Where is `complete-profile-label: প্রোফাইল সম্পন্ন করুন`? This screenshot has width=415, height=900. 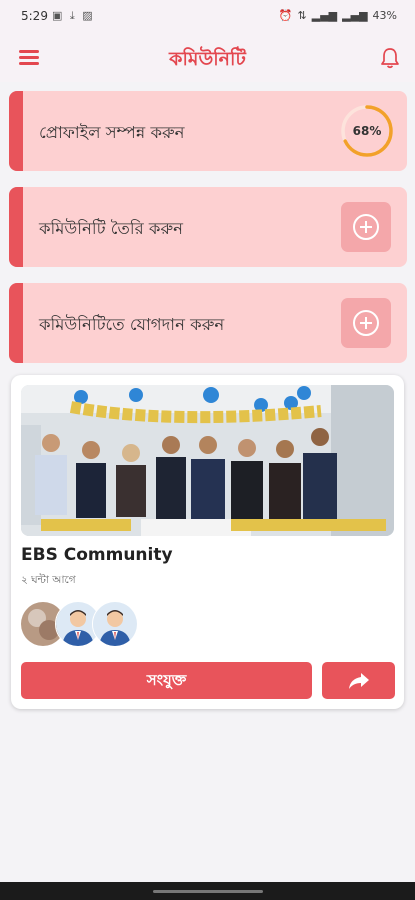
complete-profile-label: প্রোফাইল সম্পন্ন করুন is located at coordinates (112, 132).